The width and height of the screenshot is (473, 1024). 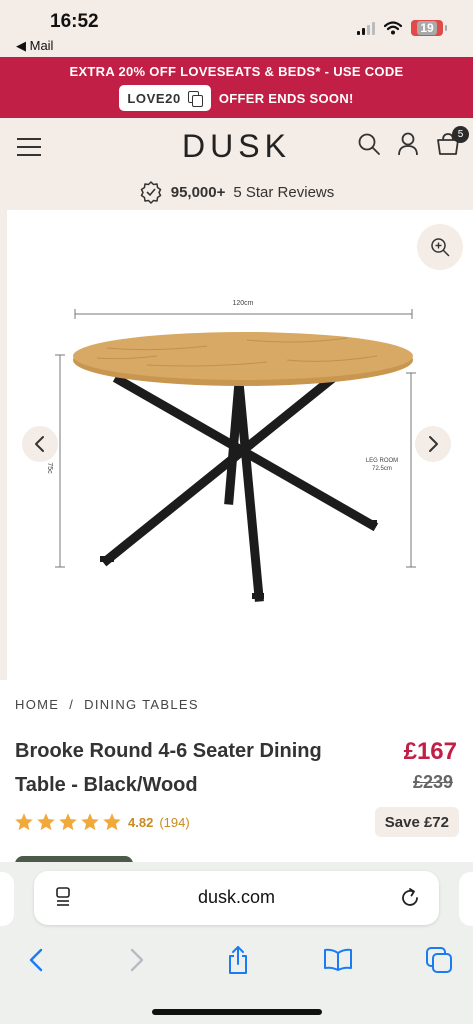 I want to click on search-icon, so click(x=369, y=144).